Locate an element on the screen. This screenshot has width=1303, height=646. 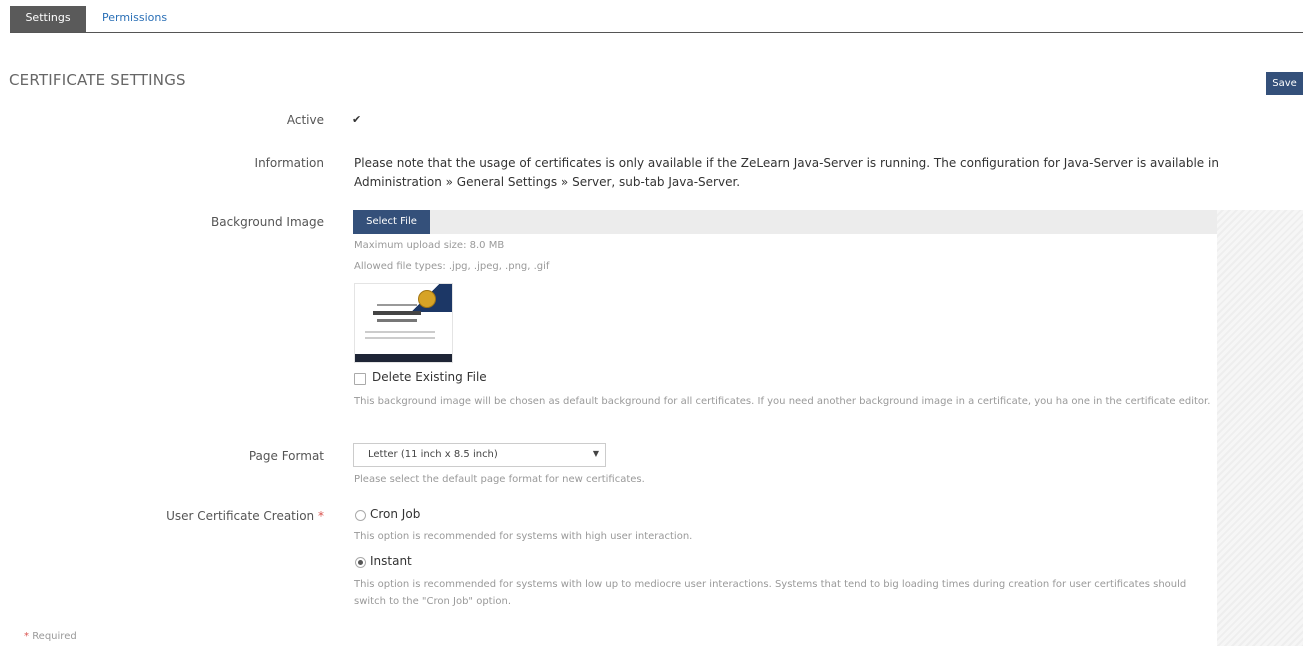
page-format-select: Letter (11 inch x 8.5 inch) ▼ is located at coordinates (479, 455).